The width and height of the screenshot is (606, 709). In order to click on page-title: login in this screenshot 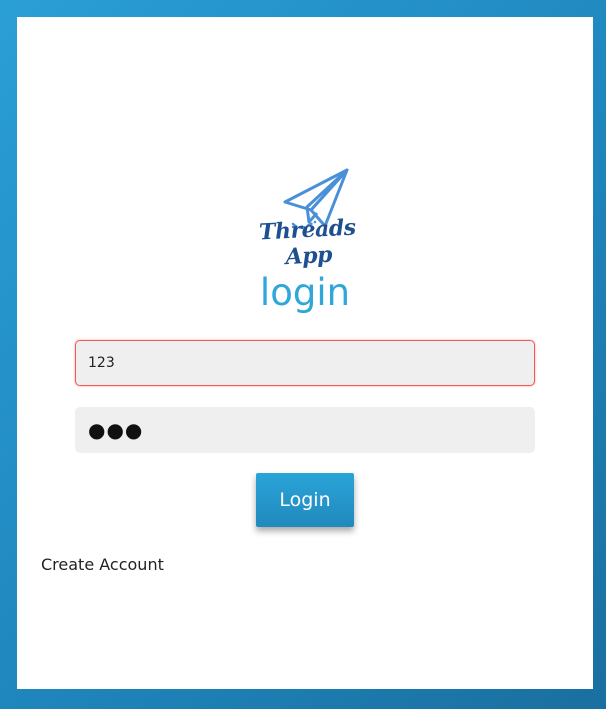, I will do `click(305, 292)`.